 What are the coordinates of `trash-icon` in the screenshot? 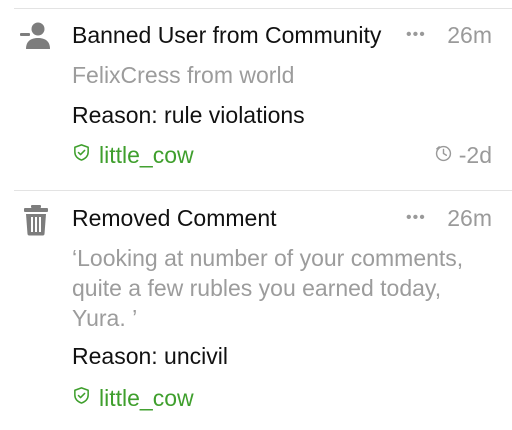 It's located at (38, 220).